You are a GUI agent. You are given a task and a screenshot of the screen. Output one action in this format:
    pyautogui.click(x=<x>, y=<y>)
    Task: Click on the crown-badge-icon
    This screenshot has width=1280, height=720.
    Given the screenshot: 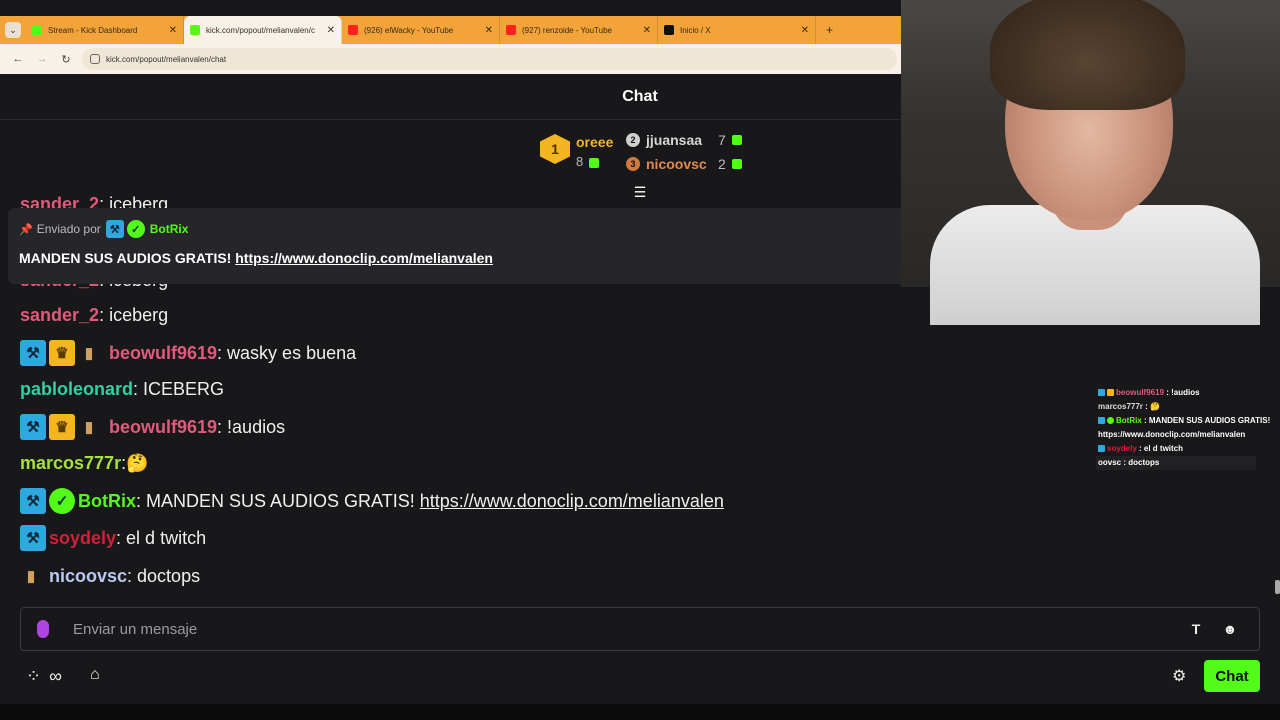 What is the action you would take?
    pyautogui.click(x=1110, y=393)
    